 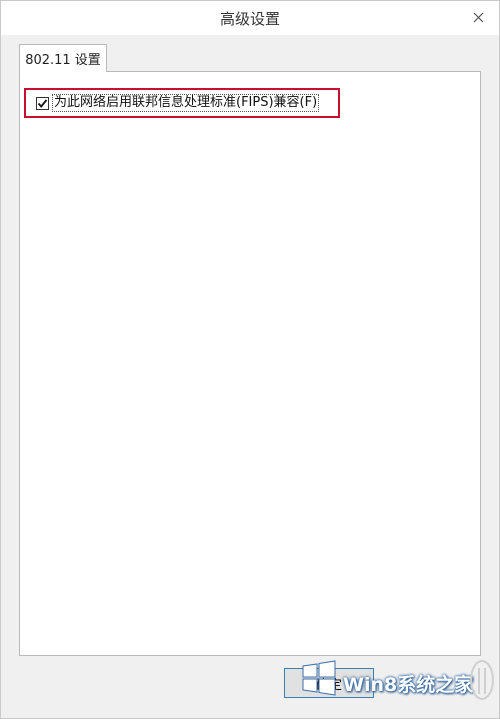 I want to click on fips-setting-row: 为此网络启用联邦信息处理标准(FIPS)兼容(F), so click(x=182, y=103).